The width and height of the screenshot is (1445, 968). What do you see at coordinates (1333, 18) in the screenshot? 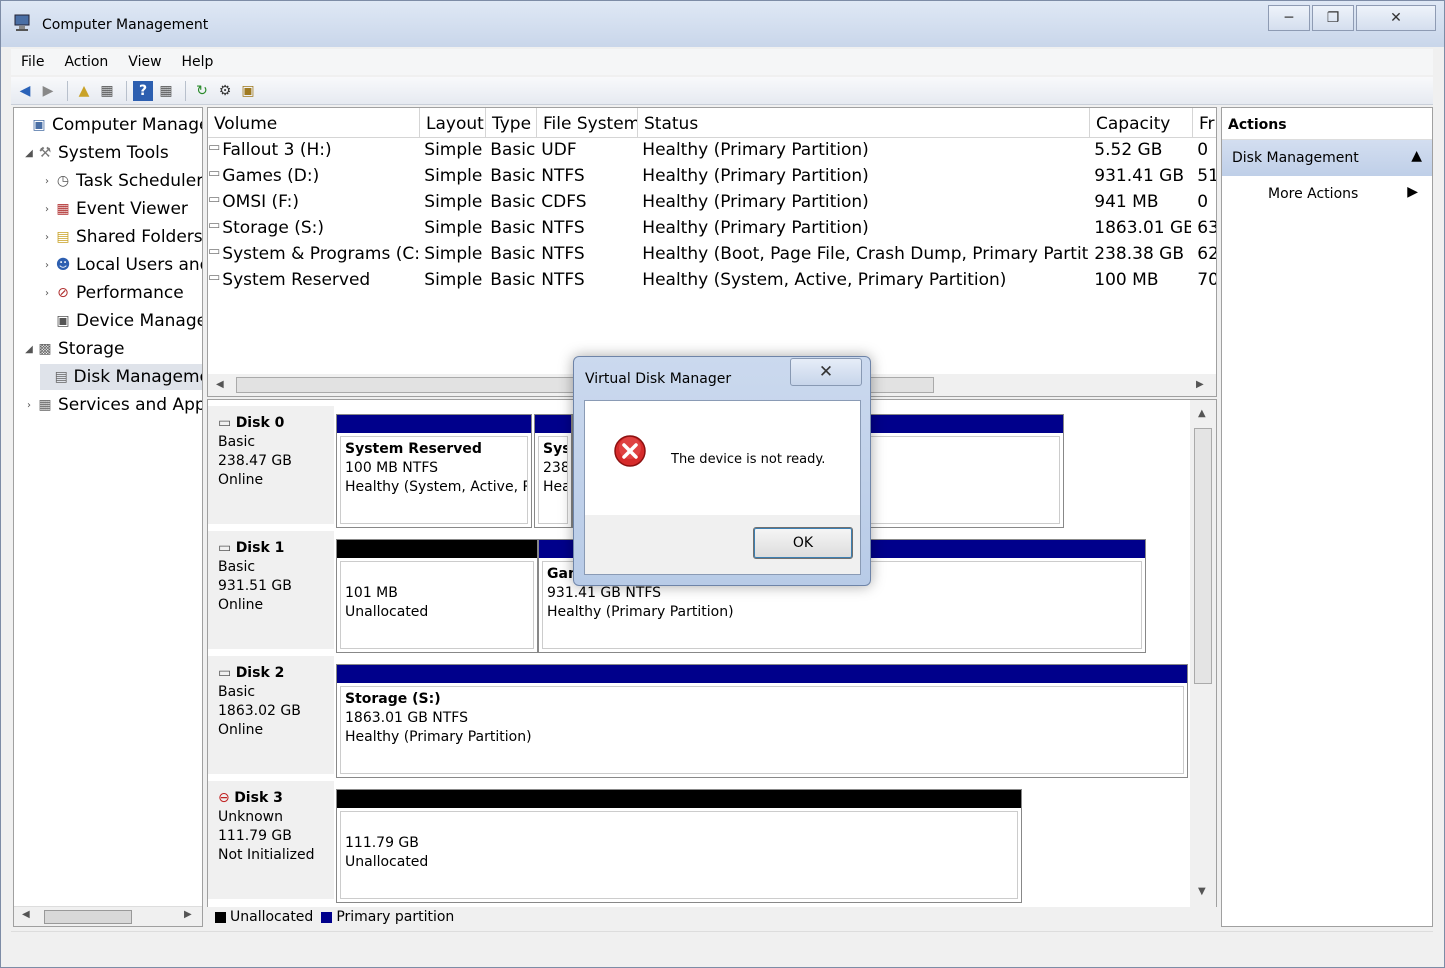
I see `maximize-button: ❐` at bounding box center [1333, 18].